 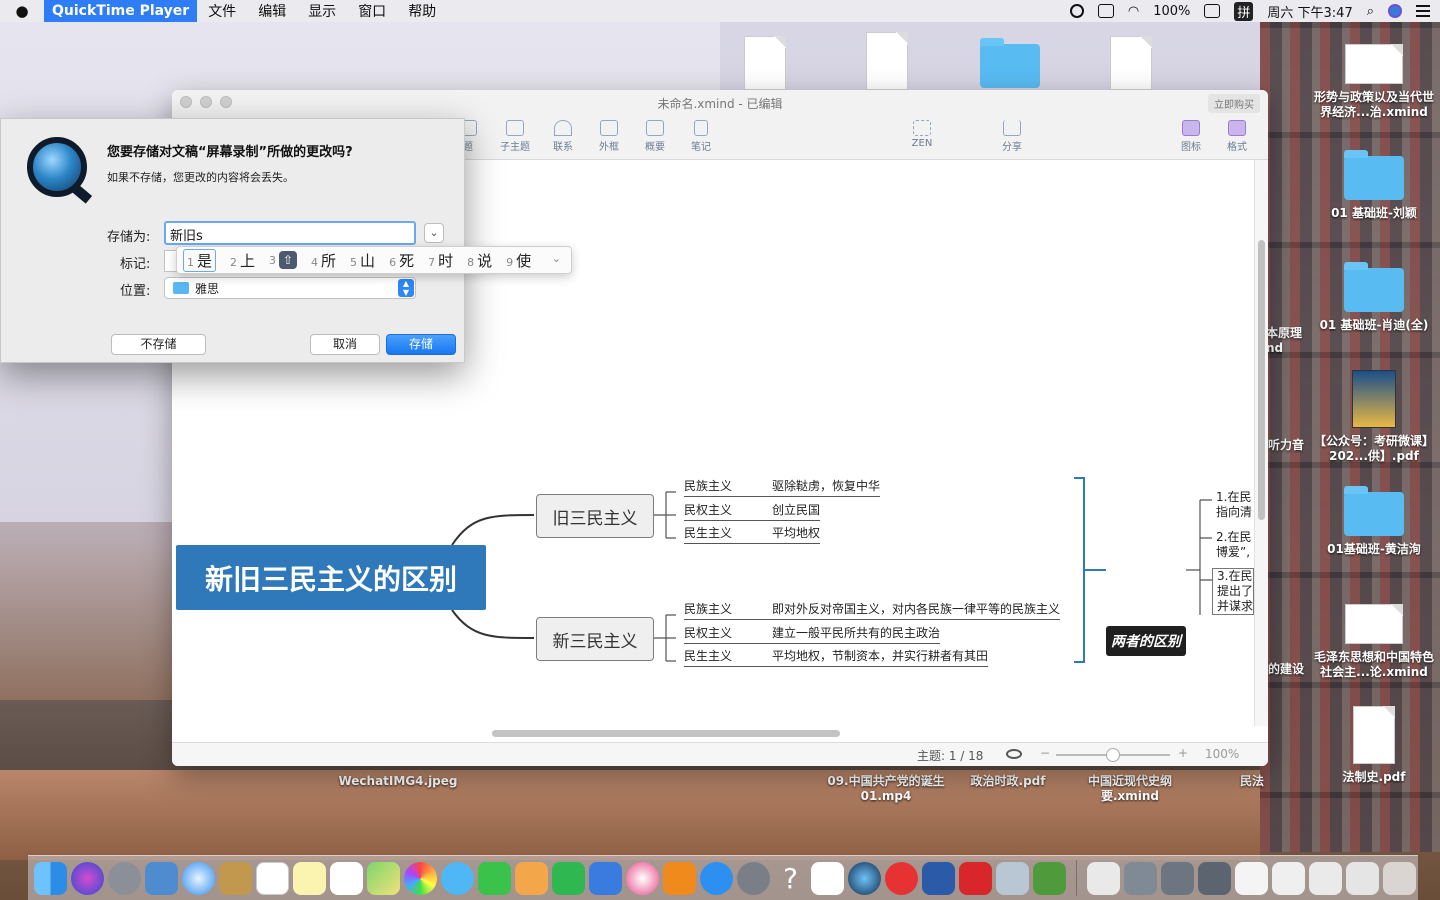 What do you see at coordinates (345, 344) in the screenshot?
I see `cancel-button: 取消` at bounding box center [345, 344].